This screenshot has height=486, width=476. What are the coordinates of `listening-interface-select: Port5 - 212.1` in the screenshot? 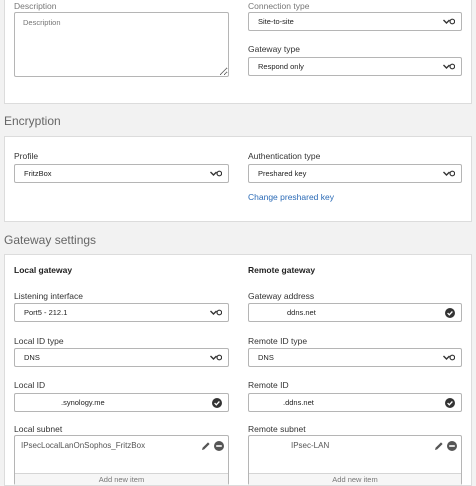 It's located at (121, 312).